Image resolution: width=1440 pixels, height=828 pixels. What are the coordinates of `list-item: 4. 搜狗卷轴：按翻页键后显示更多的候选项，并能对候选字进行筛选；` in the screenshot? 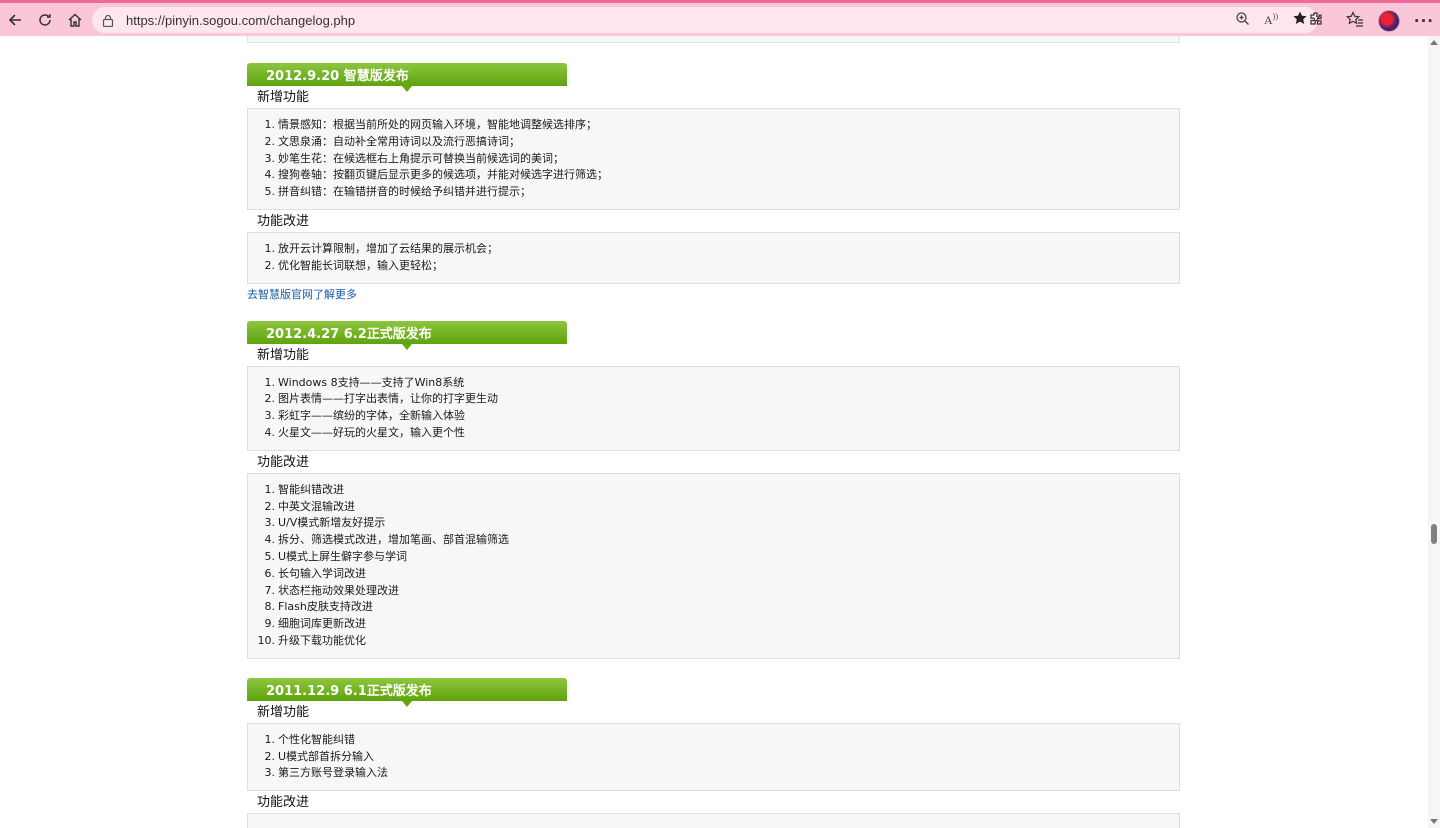 It's located at (436, 175).